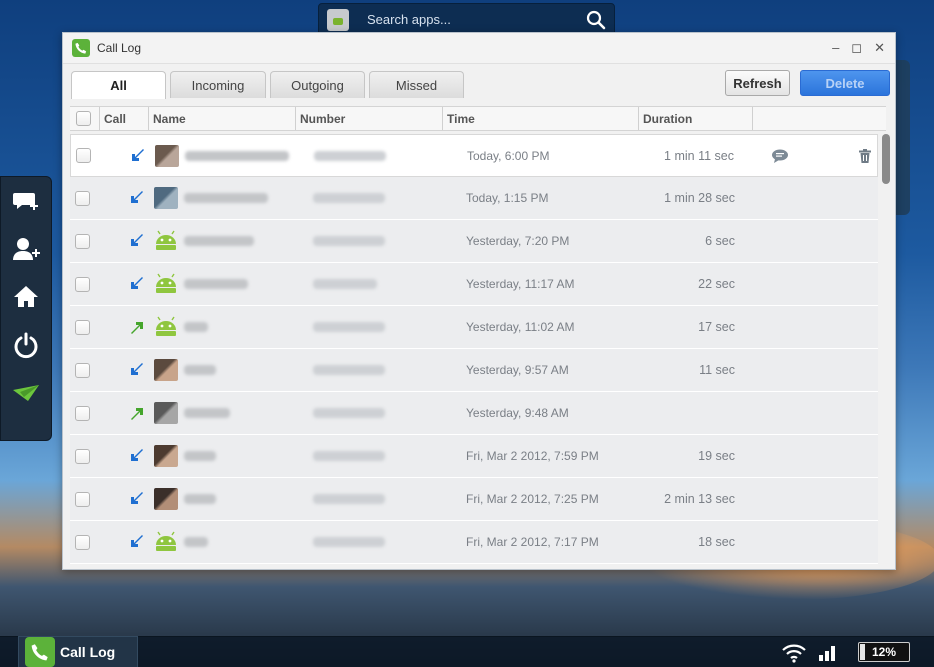 The width and height of the screenshot is (934, 667). Describe the element at coordinates (596, 20) in the screenshot. I see `search-icon` at that location.